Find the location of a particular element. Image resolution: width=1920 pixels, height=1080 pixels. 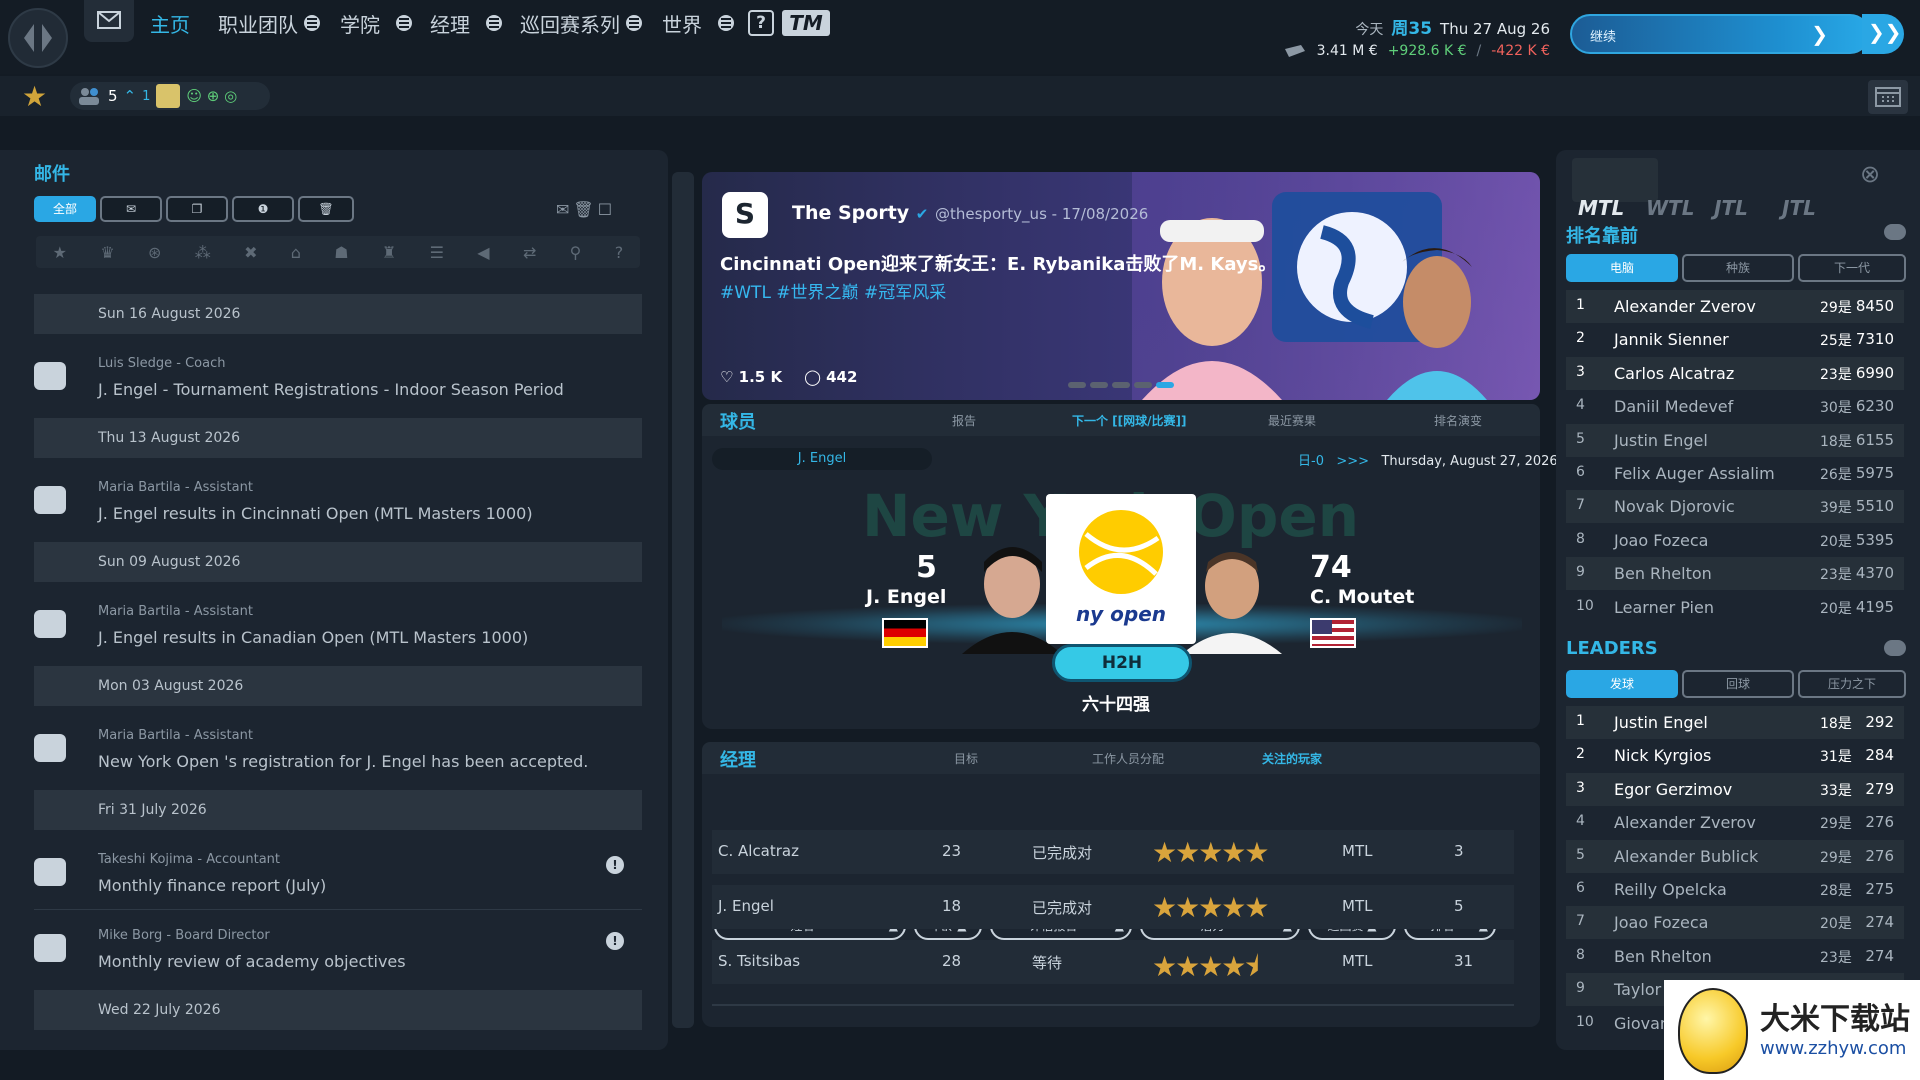

ranking-row: 7 Novak Djorovic 39是 5510 is located at coordinates (1735, 507).